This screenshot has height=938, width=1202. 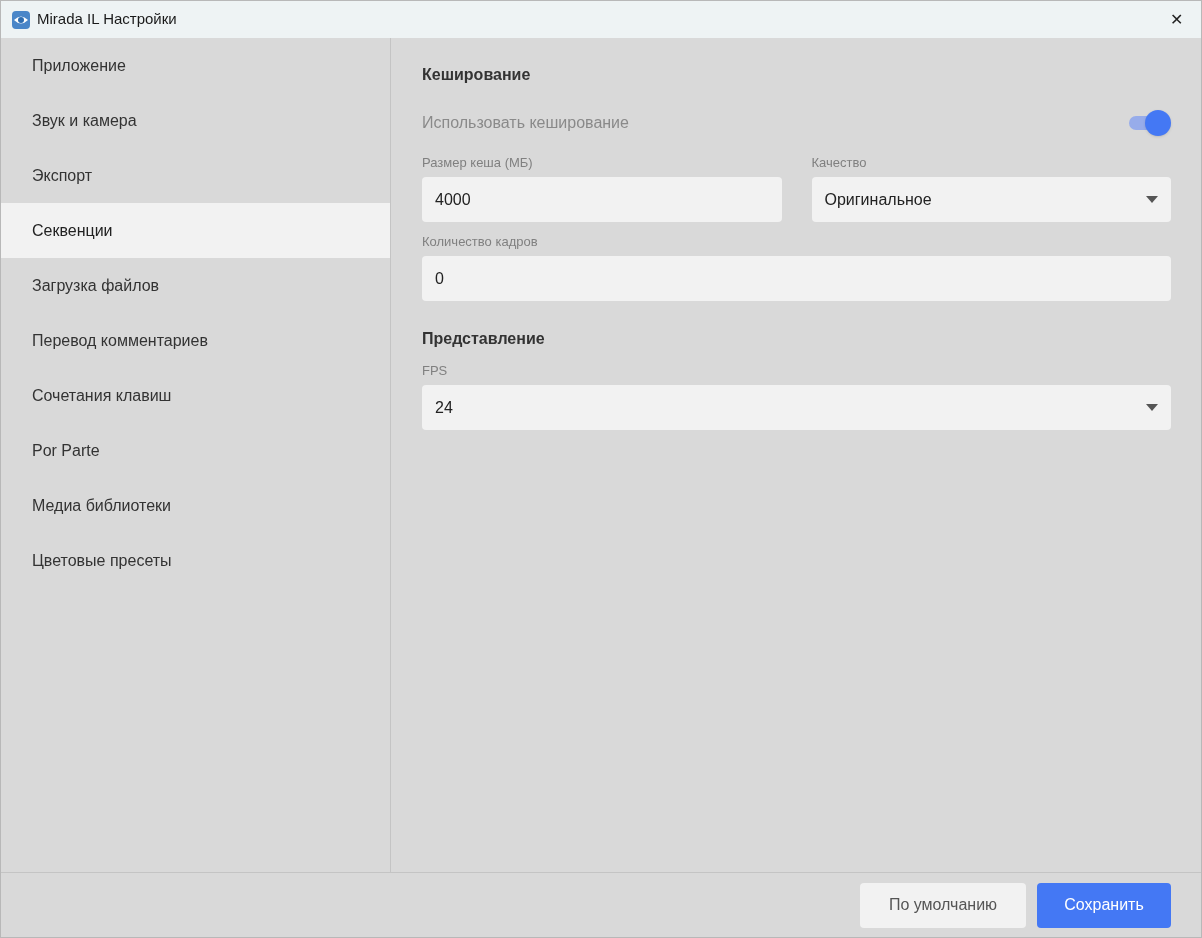 What do you see at coordinates (195, 230) in the screenshot?
I see `sidebar-item: Секвенции` at bounding box center [195, 230].